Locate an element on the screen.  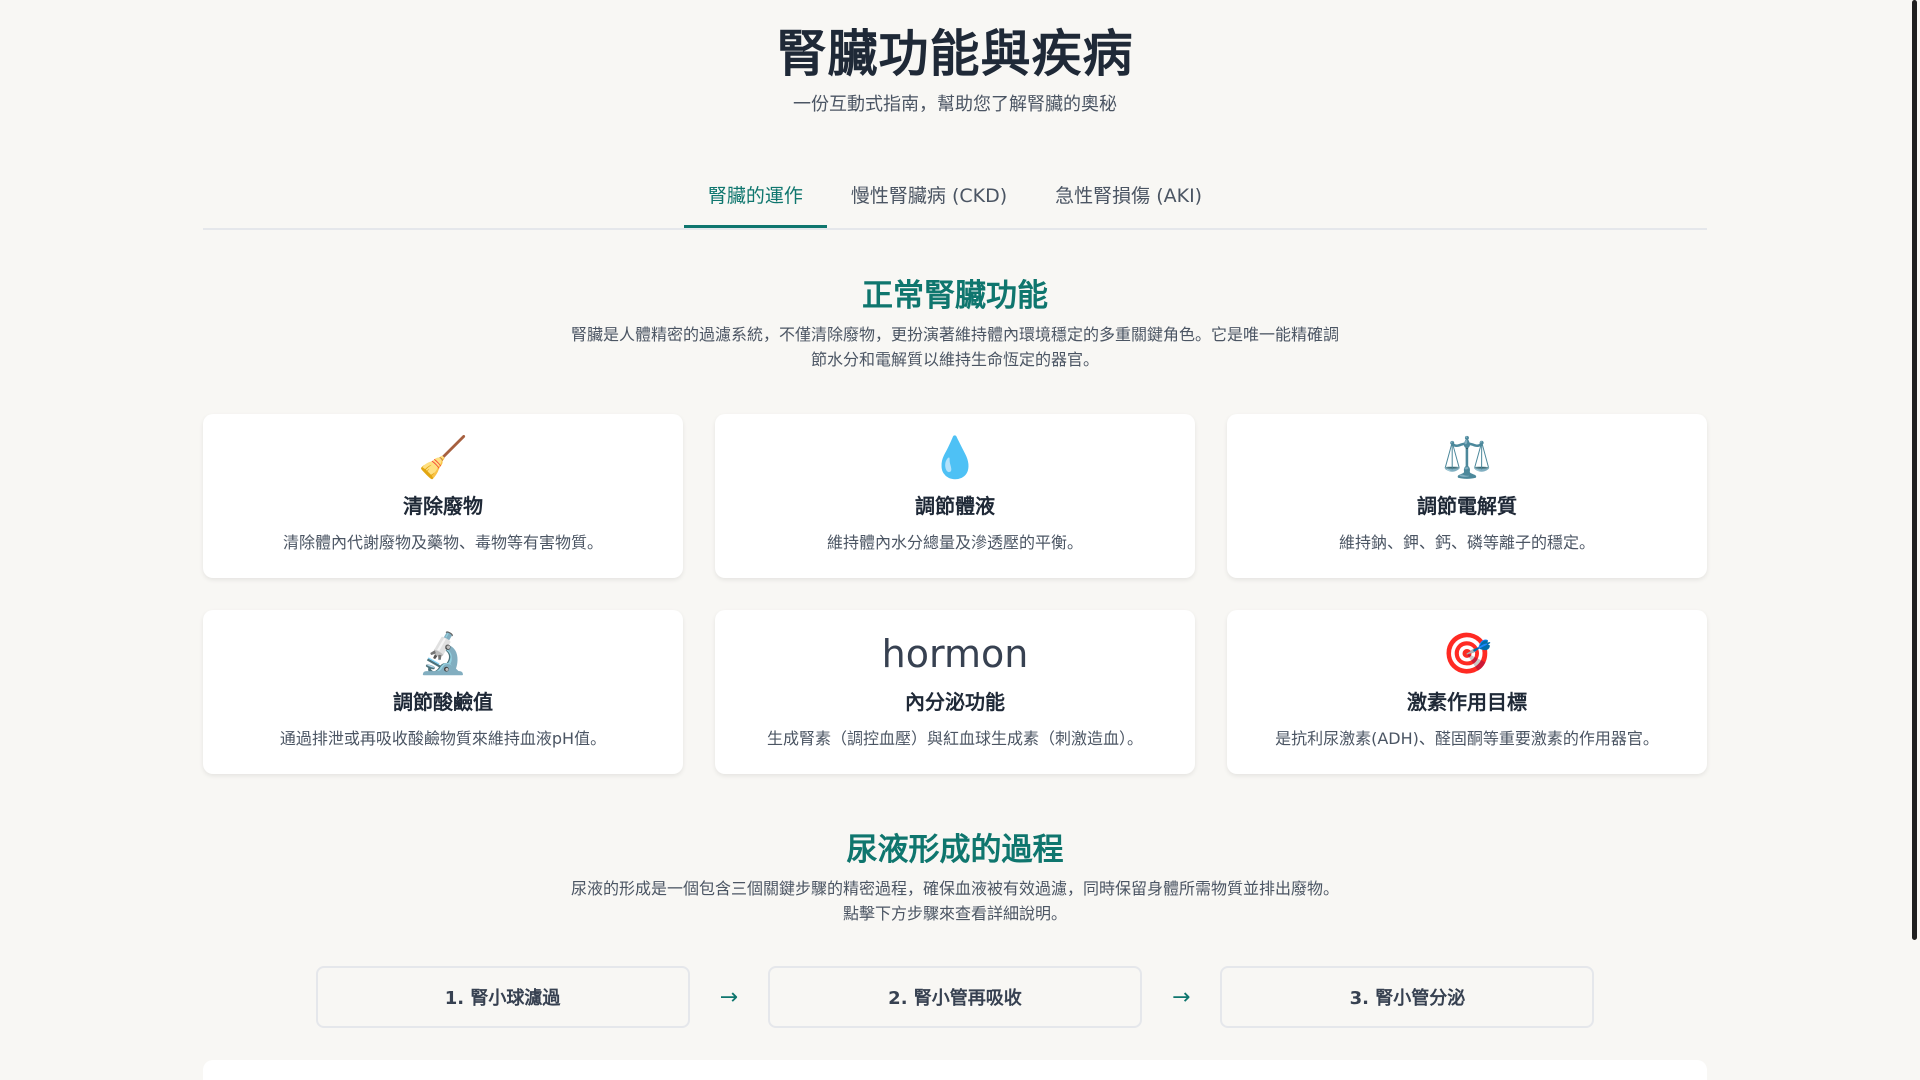
balance-scale-icon: ⚖️ is located at coordinates (1467, 458).